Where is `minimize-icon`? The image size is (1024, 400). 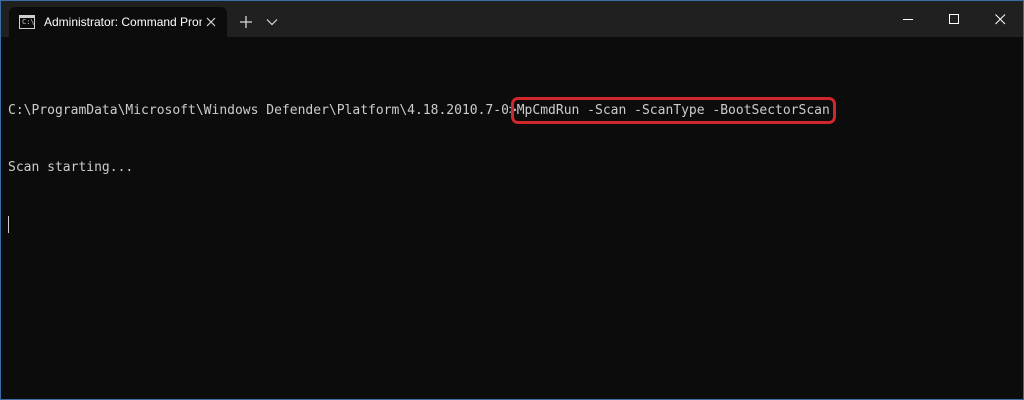
minimize-icon is located at coordinates (907, 19).